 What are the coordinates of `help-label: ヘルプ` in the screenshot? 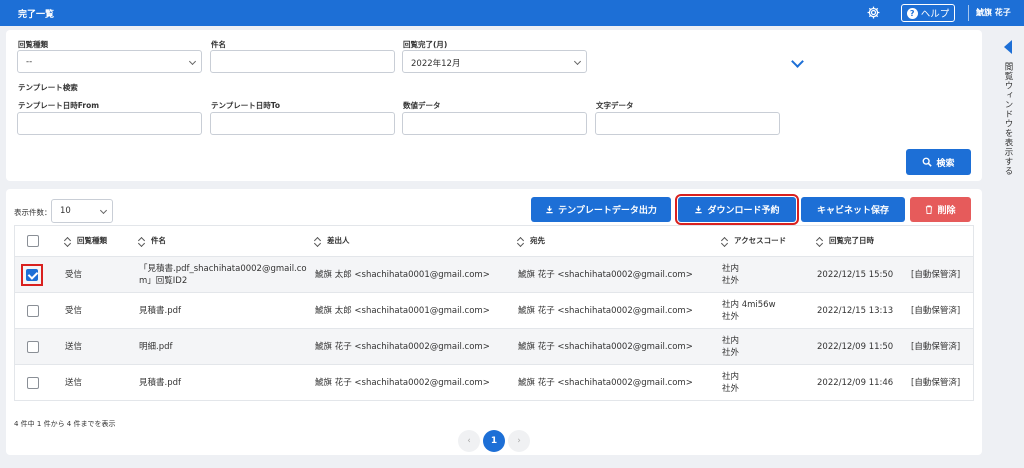 It's located at (935, 14).